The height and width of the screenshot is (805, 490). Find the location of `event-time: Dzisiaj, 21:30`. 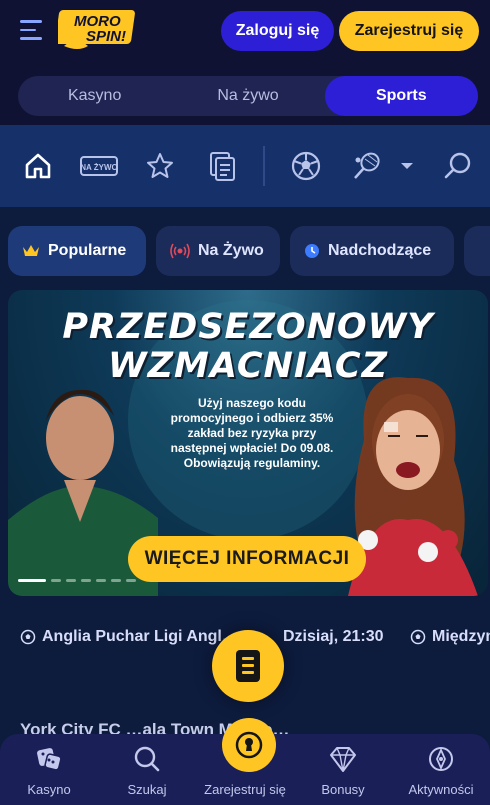

event-time: Dzisiaj, 21:30 is located at coordinates (333, 636).